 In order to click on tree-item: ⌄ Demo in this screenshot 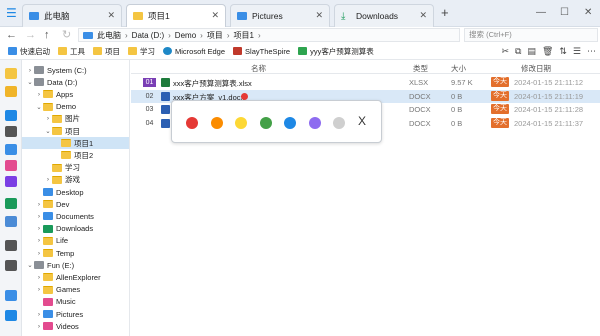, I will do `click(75, 107)`.